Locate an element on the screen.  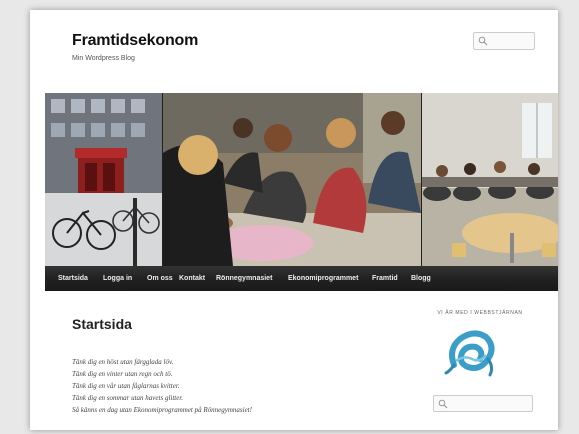
content-line: Tänk dig en höst utan färgglada löv. is located at coordinates (123, 362).